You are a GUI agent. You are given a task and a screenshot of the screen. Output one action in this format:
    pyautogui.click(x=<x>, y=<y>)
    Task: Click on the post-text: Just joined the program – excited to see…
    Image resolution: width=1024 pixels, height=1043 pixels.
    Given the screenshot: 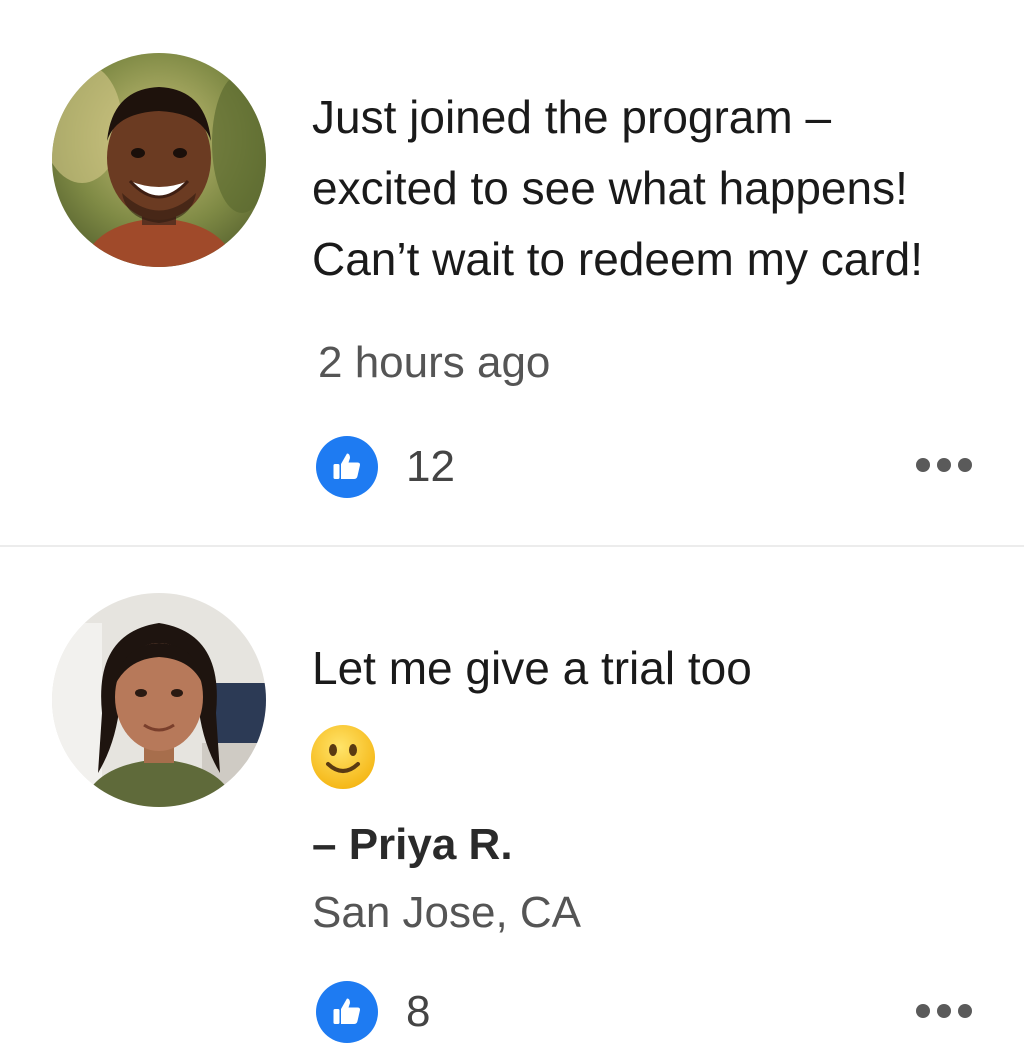 What is the action you would take?
    pyautogui.click(x=617, y=188)
    